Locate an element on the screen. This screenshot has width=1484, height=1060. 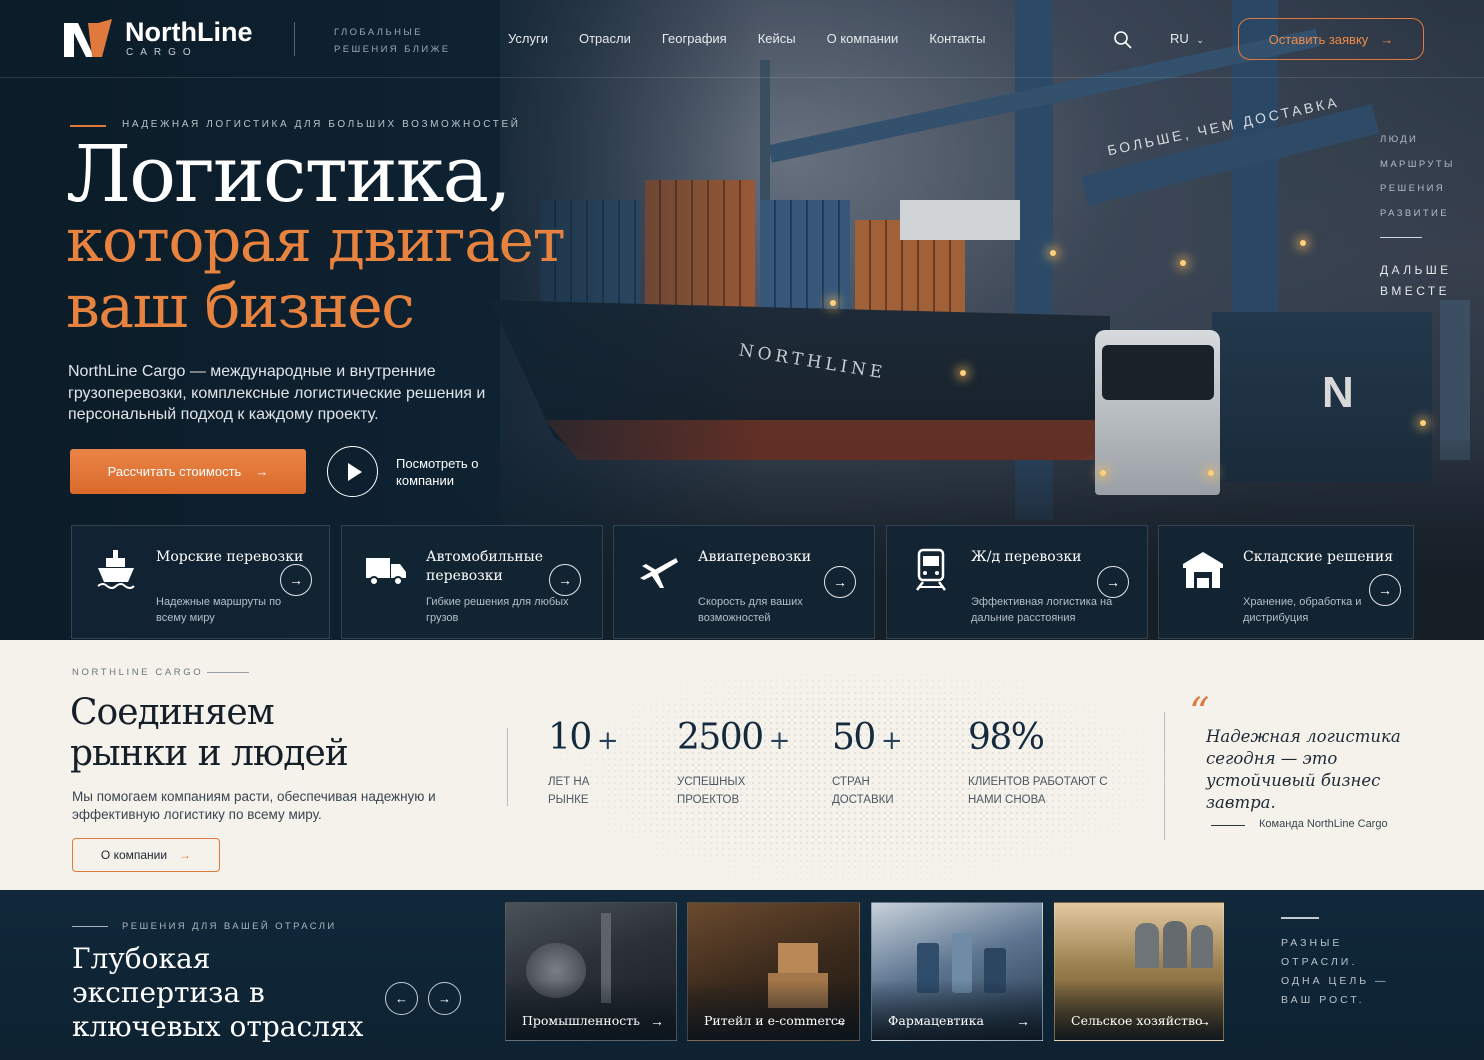
industry-tile-retail: Ритейл и e-commerce → is located at coordinates (773, 971).